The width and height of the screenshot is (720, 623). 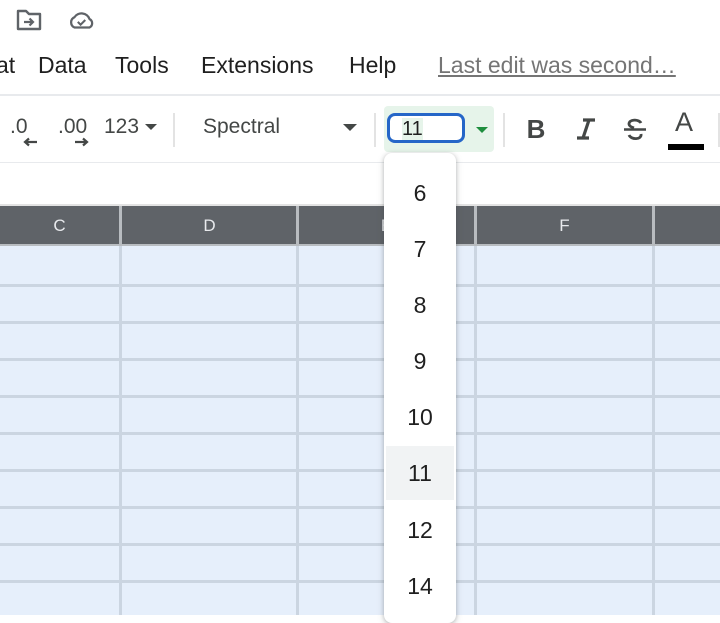 I want to click on strikethrough-button, so click(x=635, y=129).